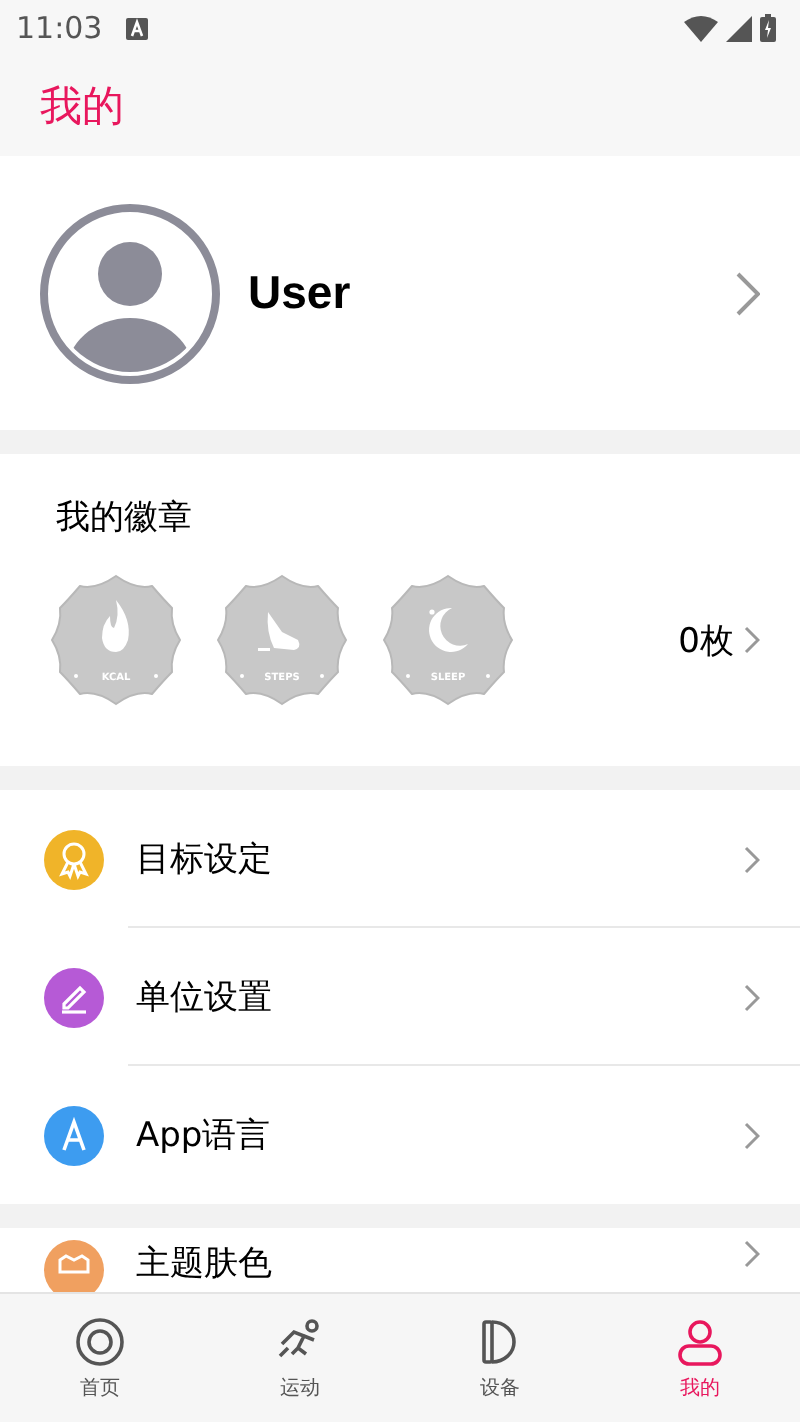  Describe the element at coordinates (100, 1341) in the screenshot. I see `target-icon` at that location.